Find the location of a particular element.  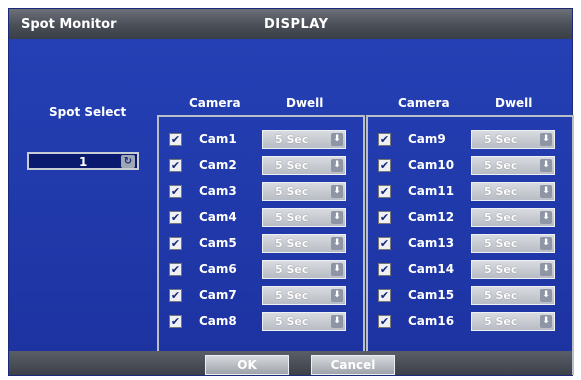

spot-select-field: 1 ↻ is located at coordinates (83, 161).